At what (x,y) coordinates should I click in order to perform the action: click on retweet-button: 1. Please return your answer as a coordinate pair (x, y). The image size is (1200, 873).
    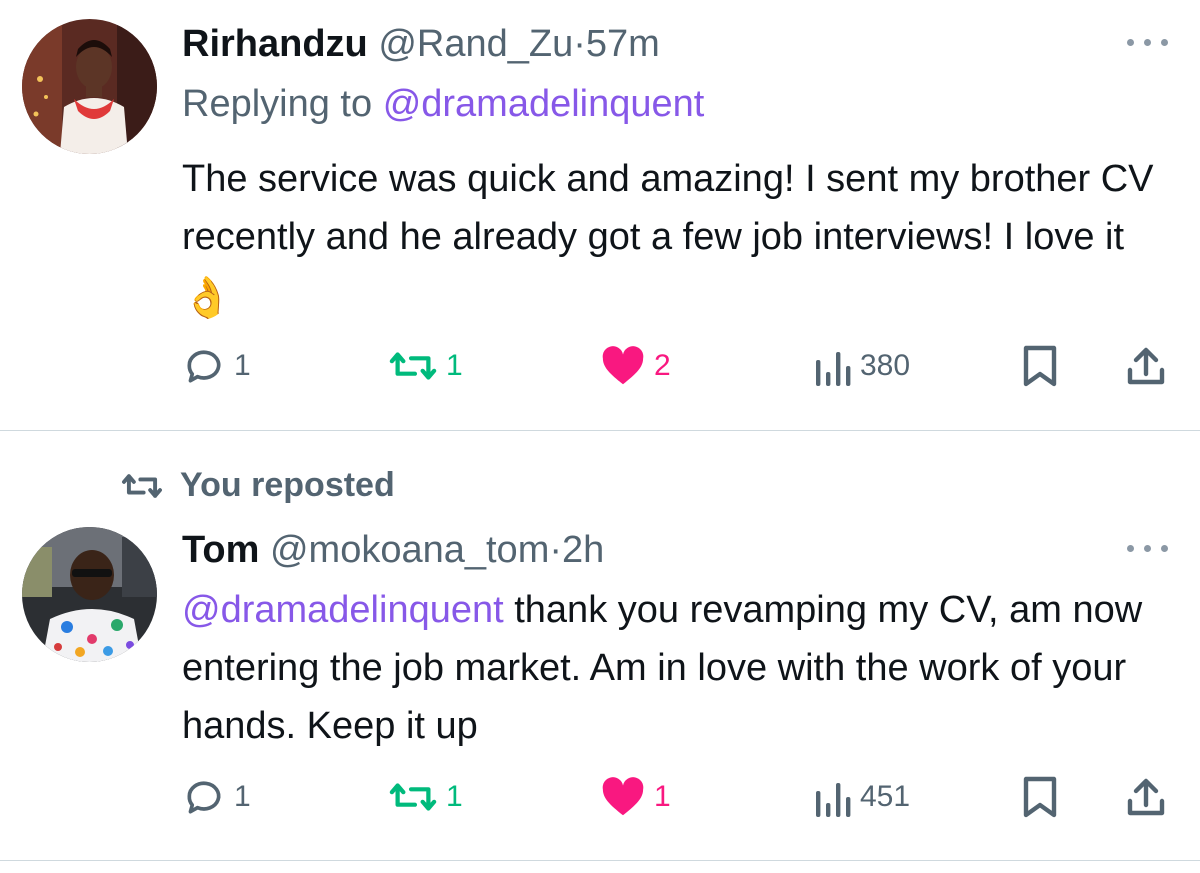
    Looking at the image, I should click on (425, 797).